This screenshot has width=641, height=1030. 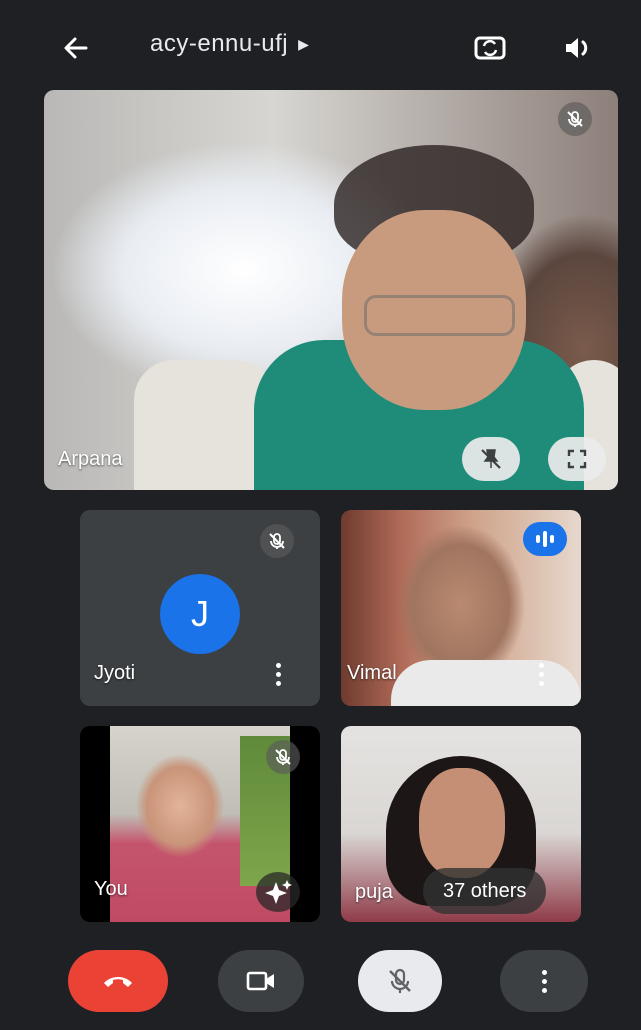 I want to click on hang-up-icon, so click(x=118, y=982).